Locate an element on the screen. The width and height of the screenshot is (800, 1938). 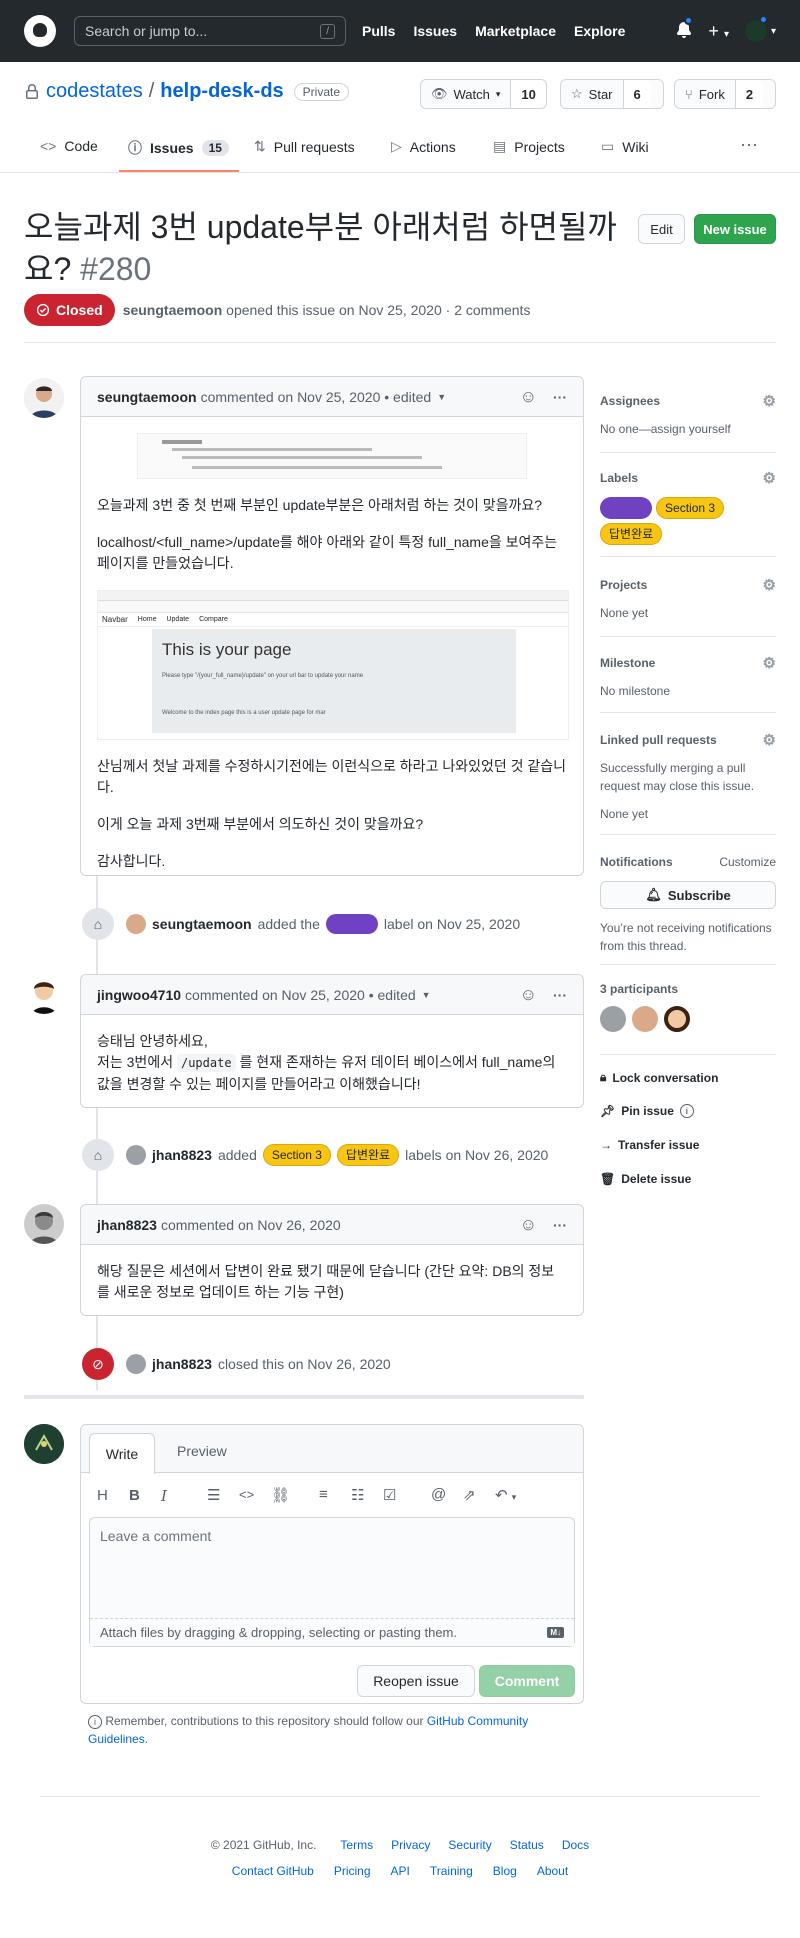
cross-reference-icon: ⇗ is located at coordinates (469, 1495).